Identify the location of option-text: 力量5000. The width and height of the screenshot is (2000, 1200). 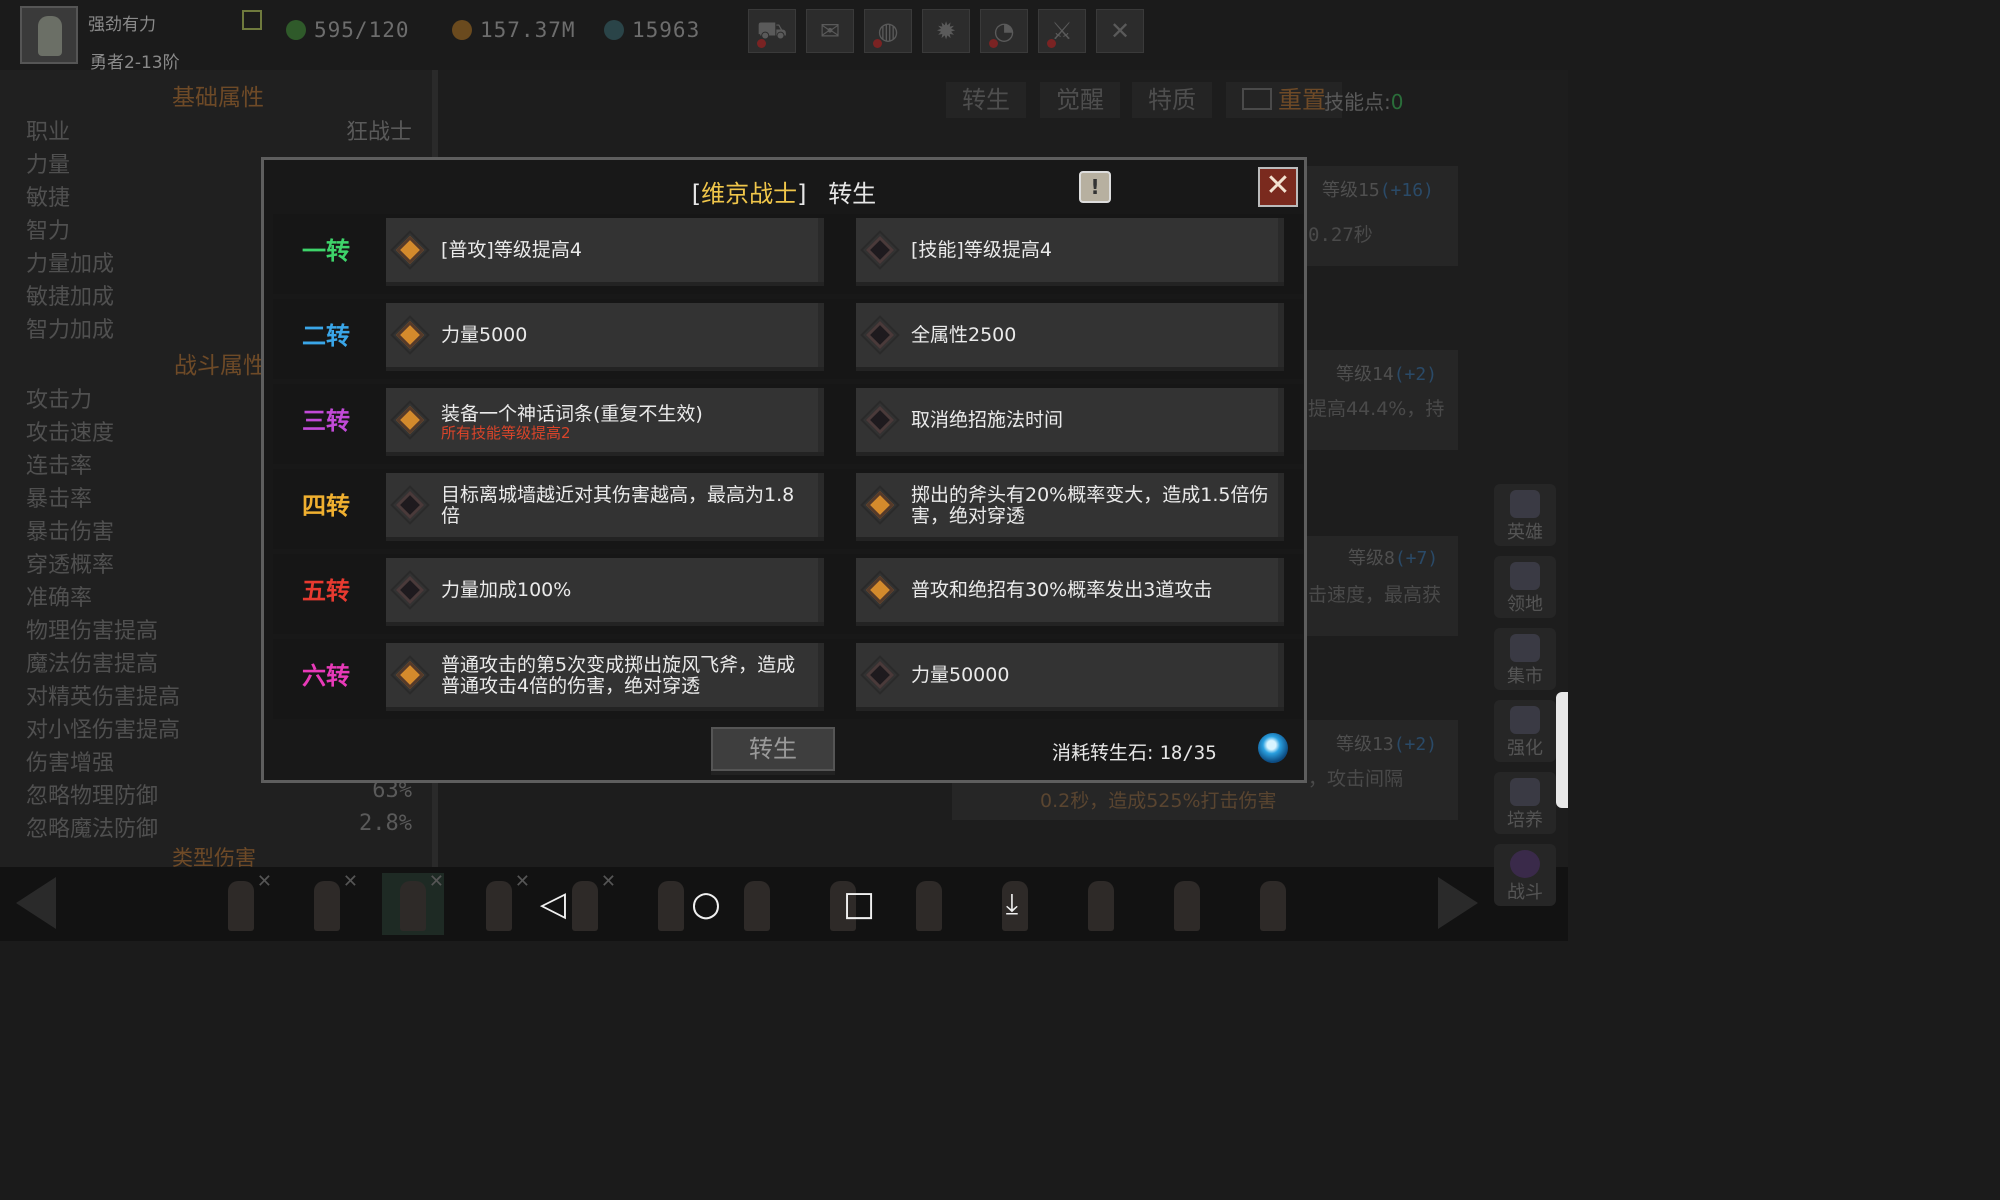
(484, 335).